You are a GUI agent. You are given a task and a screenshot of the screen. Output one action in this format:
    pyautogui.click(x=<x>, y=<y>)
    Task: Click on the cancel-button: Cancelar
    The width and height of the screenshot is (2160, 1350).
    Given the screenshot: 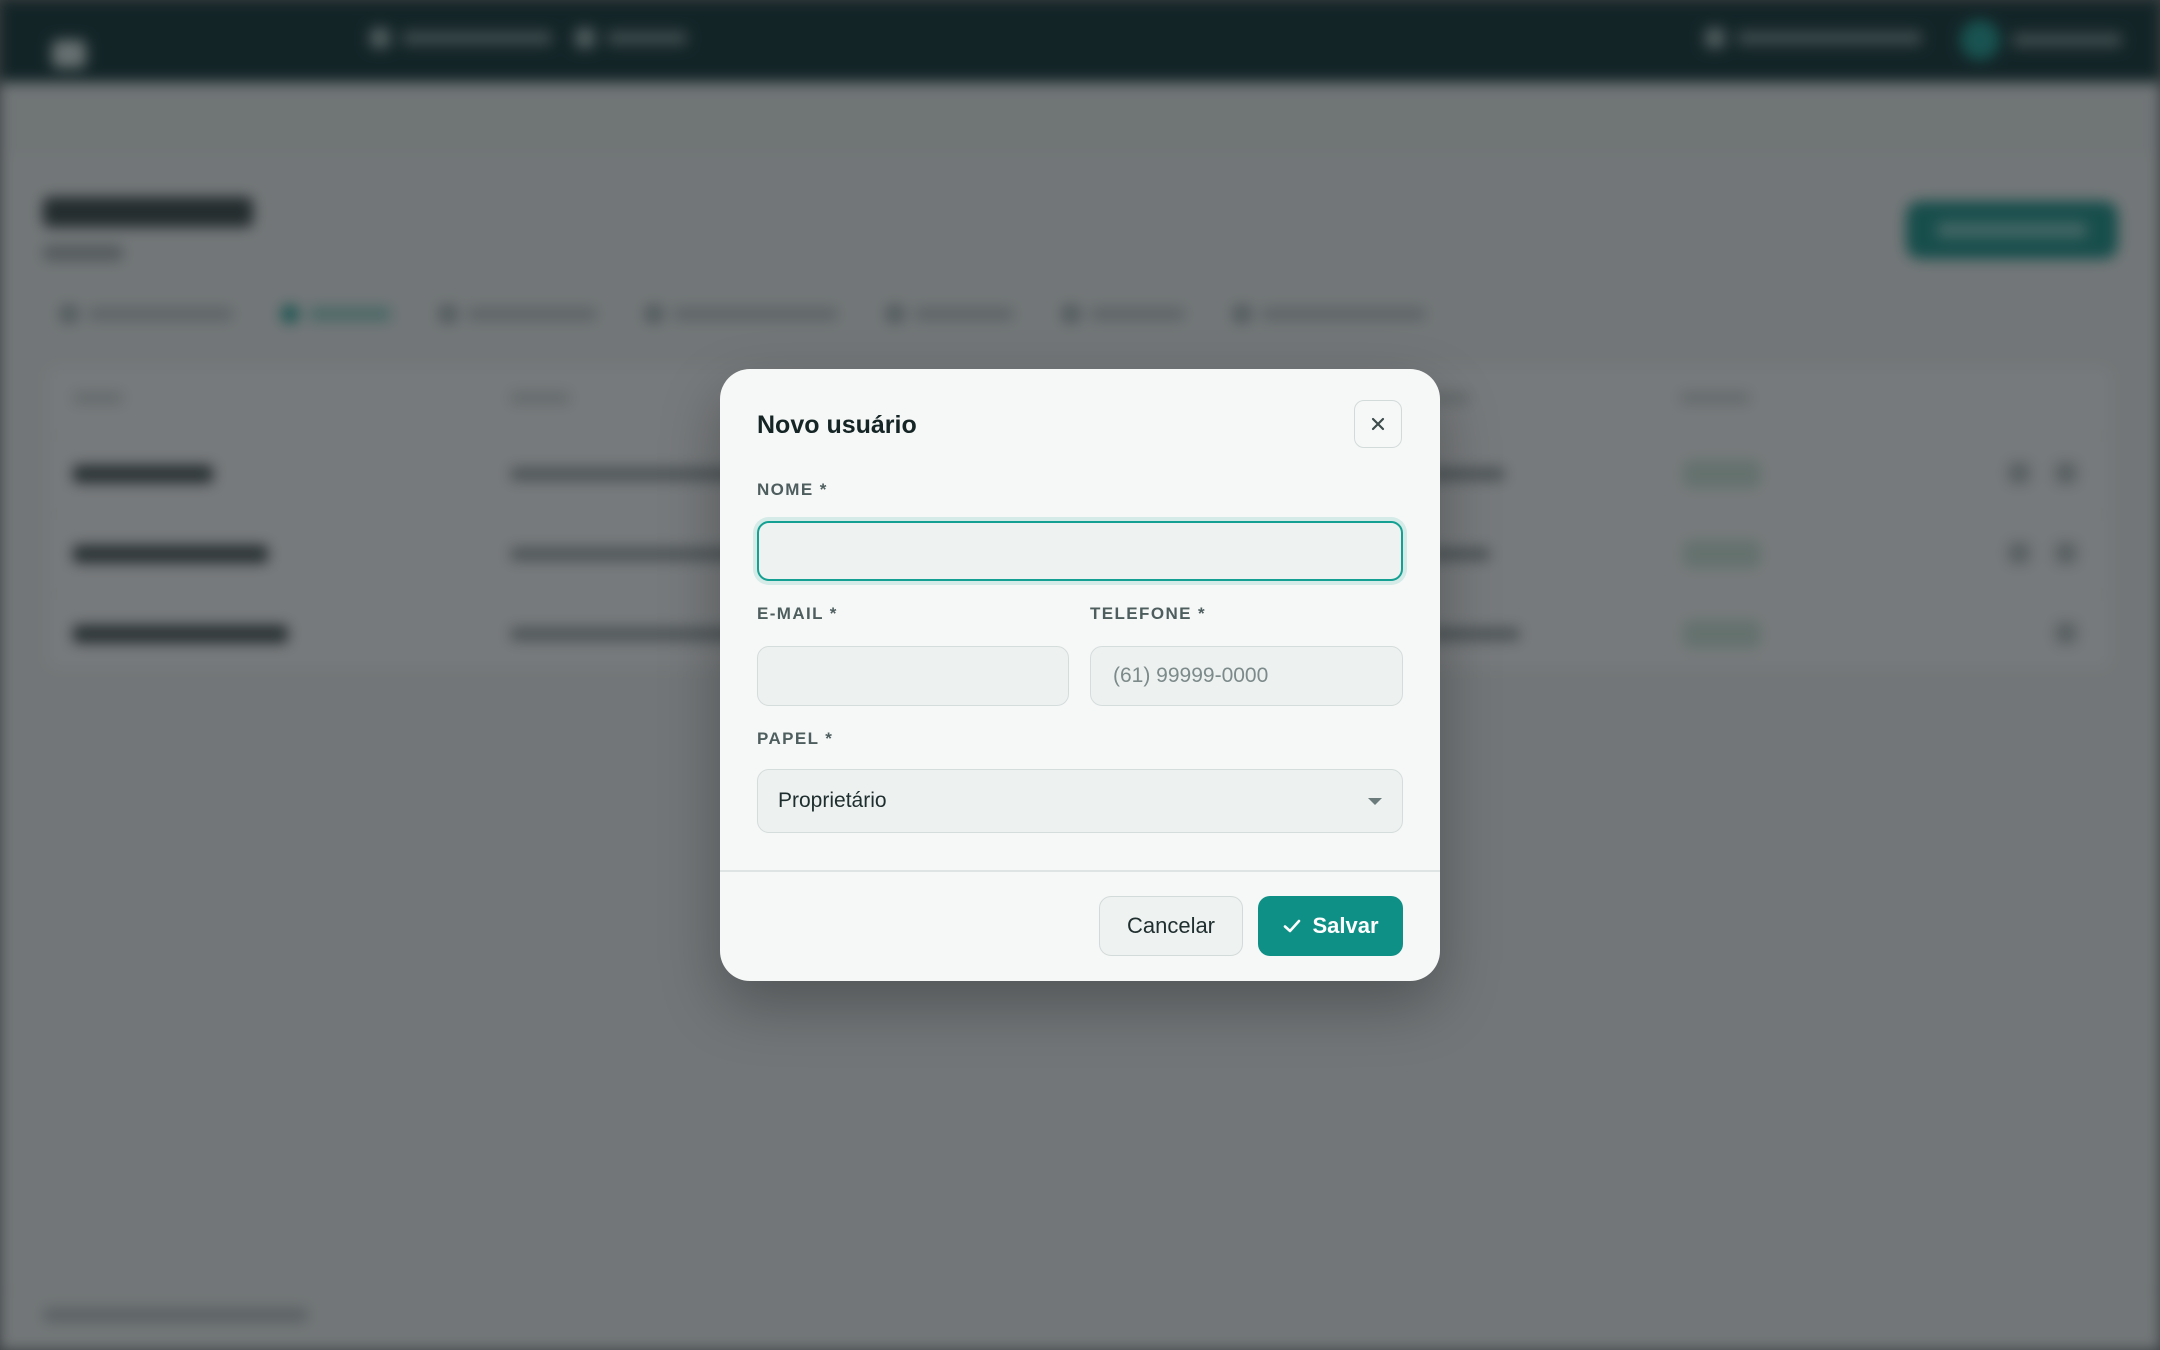 What is the action you would take?
    pyautogui.click(x=1171, y=926)
    